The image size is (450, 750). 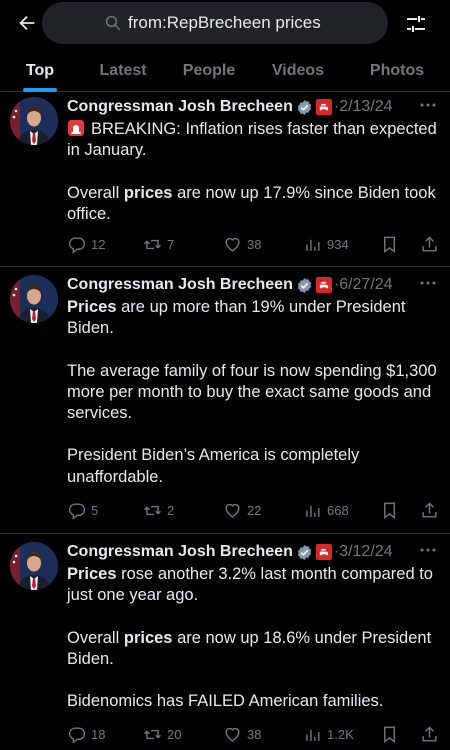 What do you see at coordinates (40, 71) in the screenshot?
I see `tab-top: Top` at bounding box center [40, 71].